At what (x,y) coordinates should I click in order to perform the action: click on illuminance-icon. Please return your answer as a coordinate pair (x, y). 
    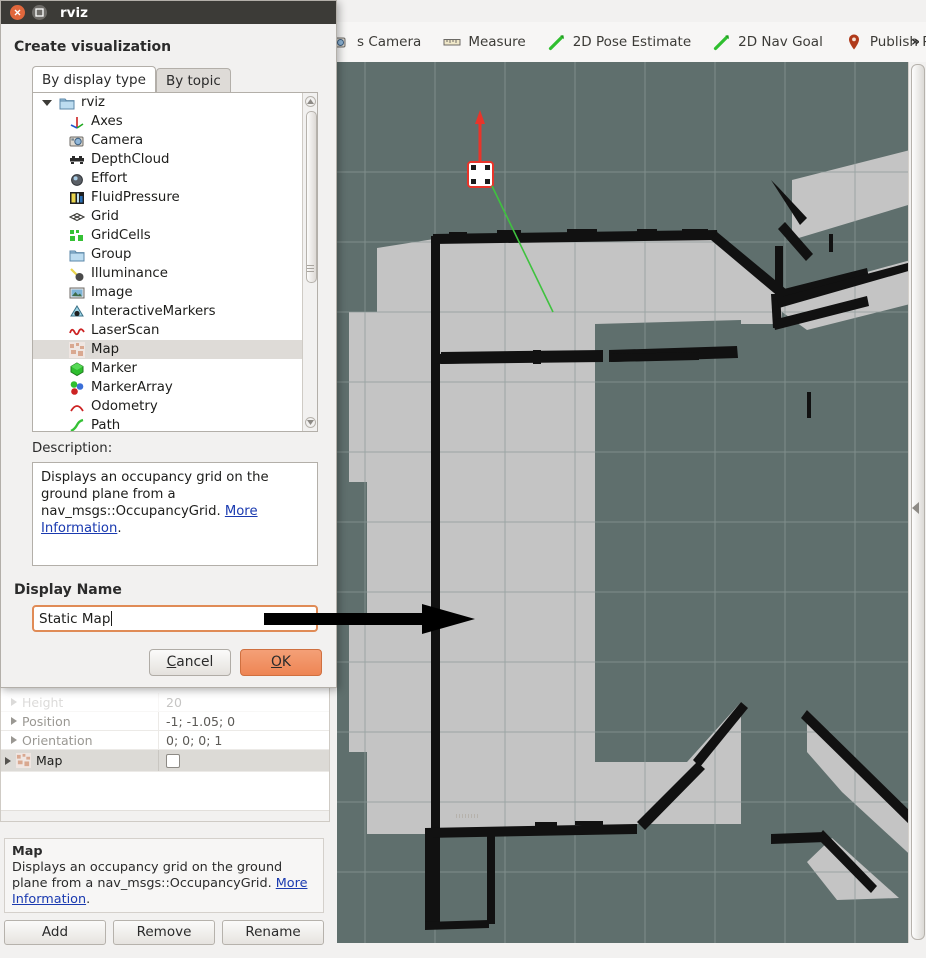
    Looking at the image, I should click on (77, 274).